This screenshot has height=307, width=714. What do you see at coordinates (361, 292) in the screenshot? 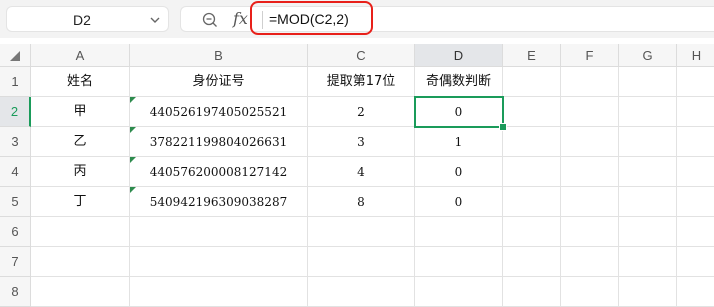
I see `cell-c8` at bounding box center [361, 292].